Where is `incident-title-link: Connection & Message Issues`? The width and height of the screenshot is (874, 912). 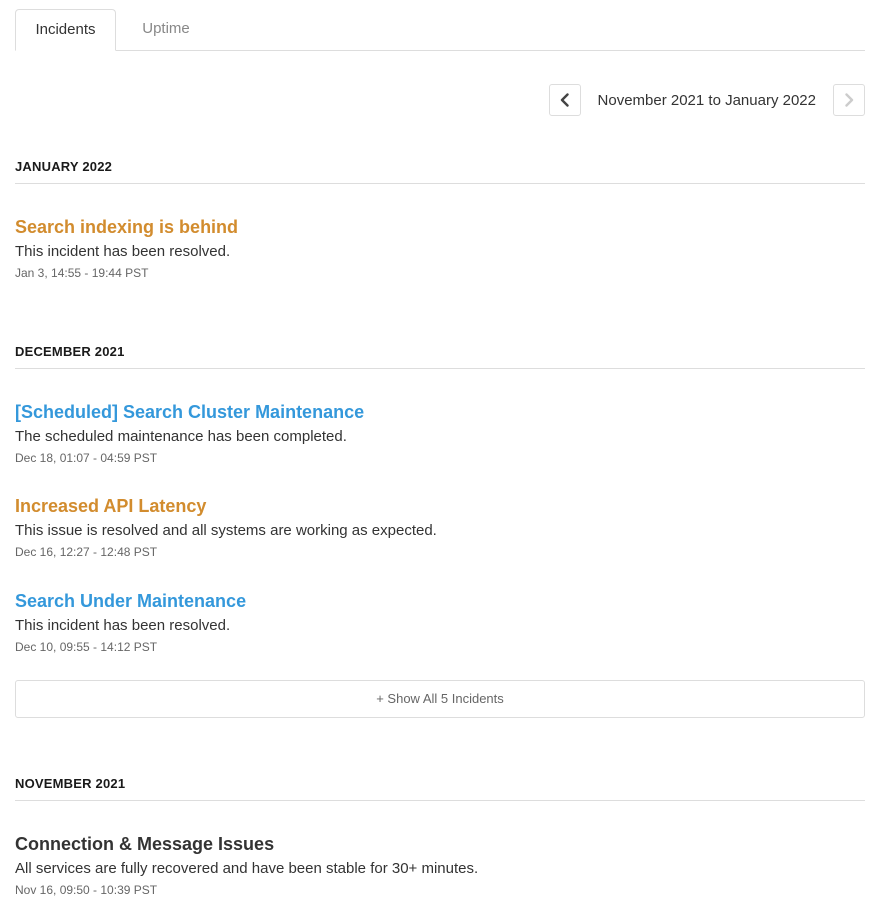
incident-title-link: Connection & Message Issues is located at coordinates (144, 844).